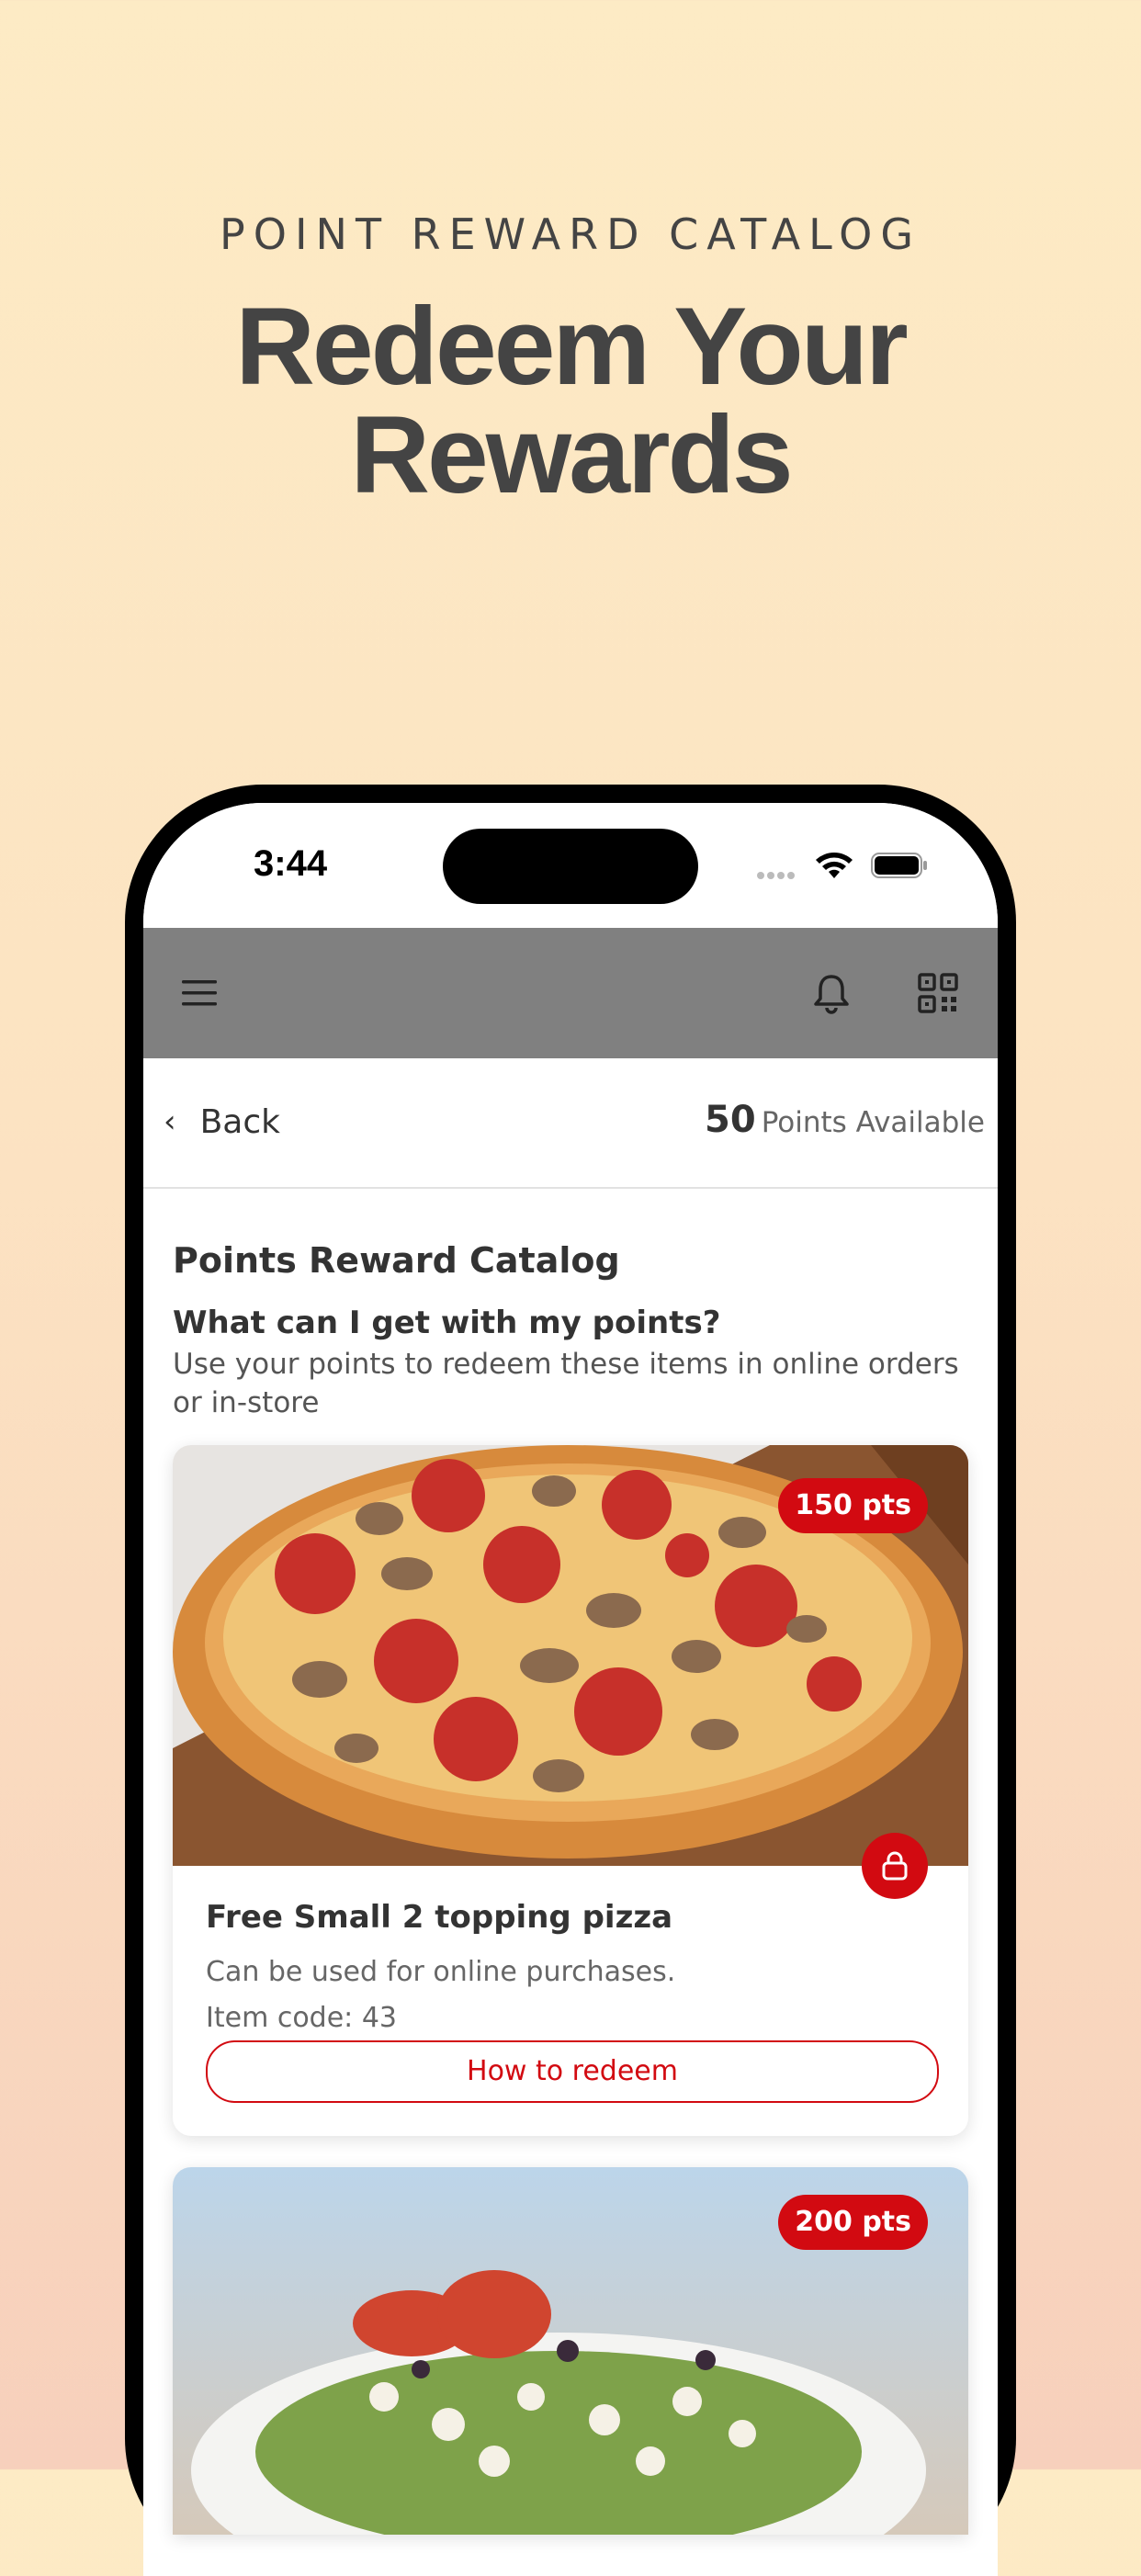  Describe the element at coordinates (441, 1972) in the screenshot. I see `reward-note: Can be used for online purchases.` at that location.